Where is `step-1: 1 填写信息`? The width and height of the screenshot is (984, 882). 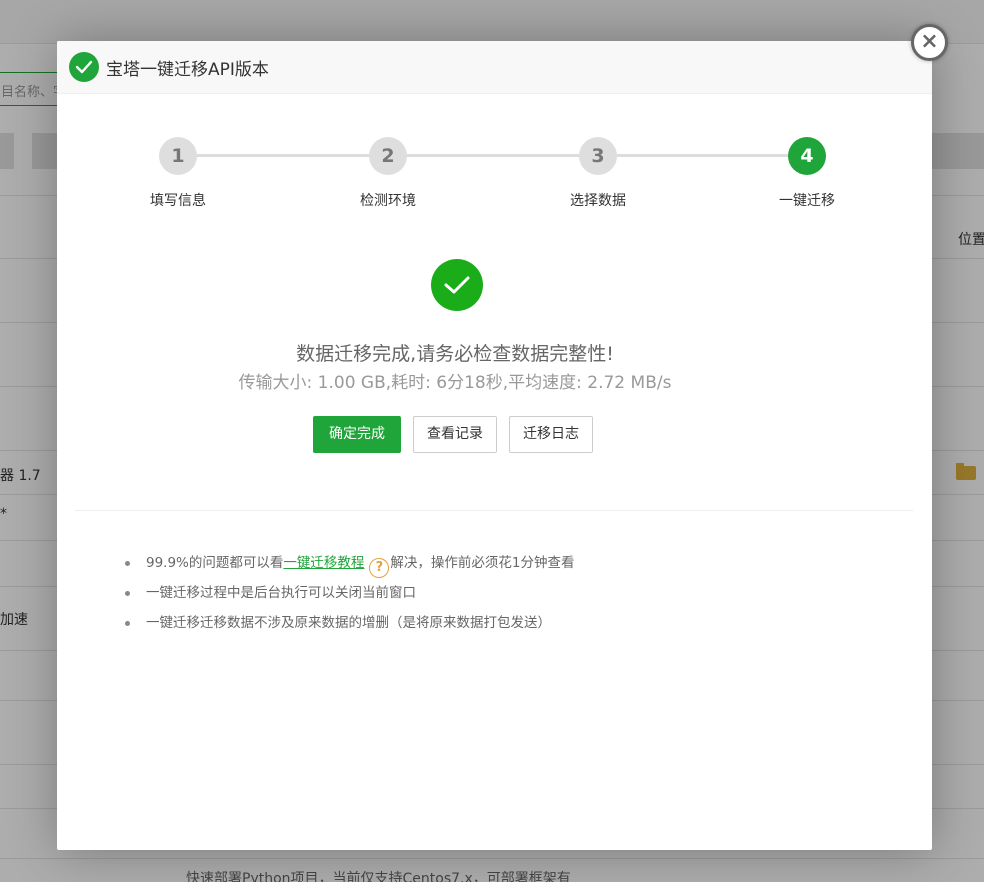 step-1: 1 填写信息 is located at coordinates (178, 173).